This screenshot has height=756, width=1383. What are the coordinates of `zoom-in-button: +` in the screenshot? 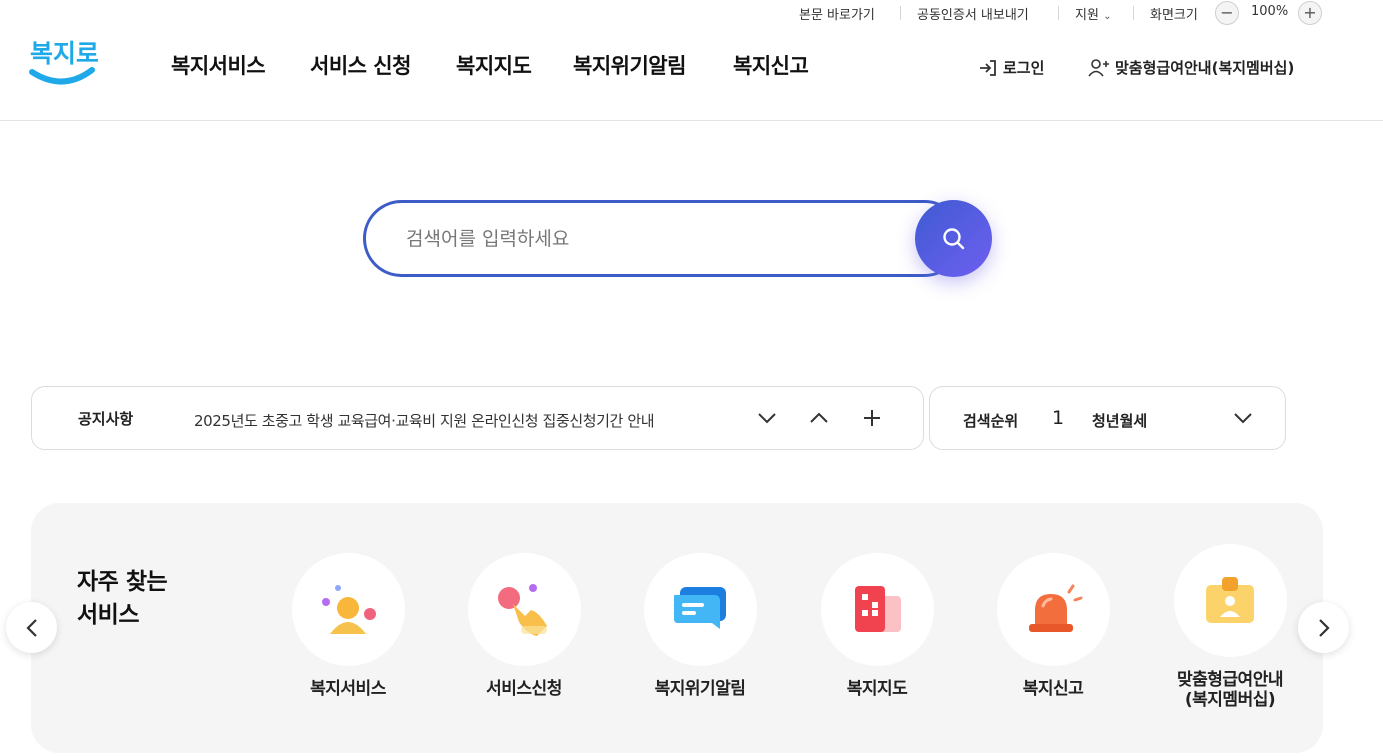 It's located at (1310, 13).